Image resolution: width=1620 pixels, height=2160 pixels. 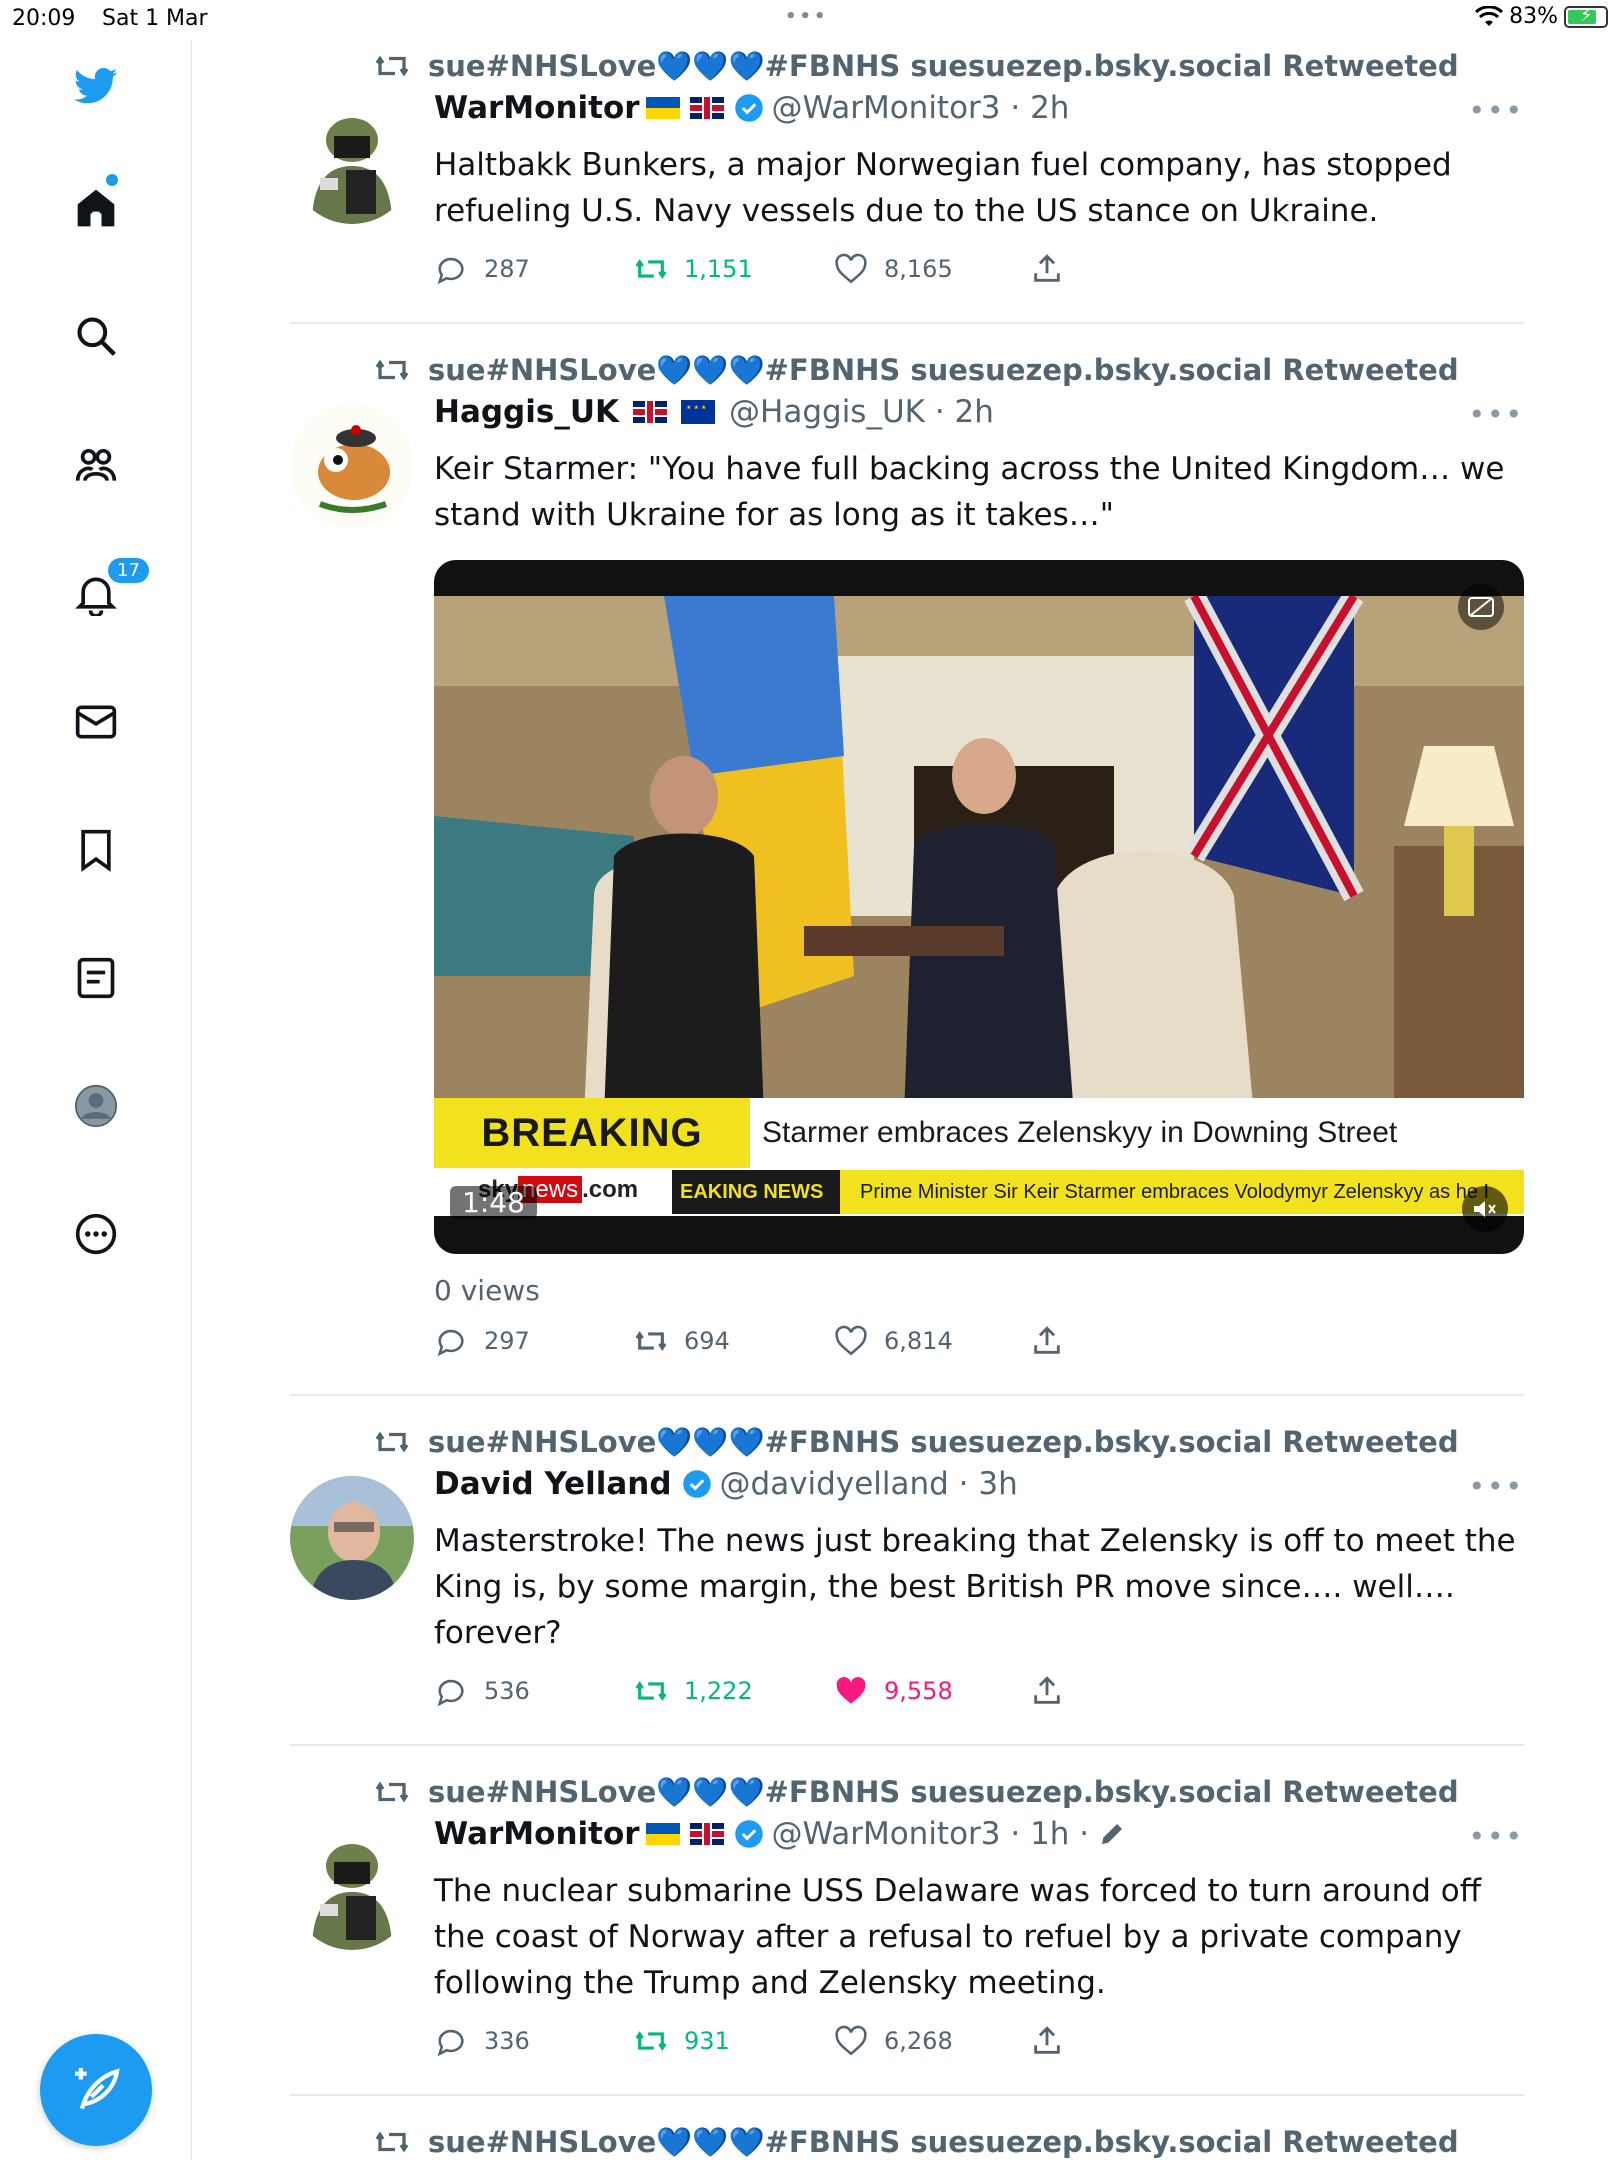 What do you see at coordinates (682, 1341) in the screenshot?
I see `retweet-button: 694` at bounding box center [682, 1341].